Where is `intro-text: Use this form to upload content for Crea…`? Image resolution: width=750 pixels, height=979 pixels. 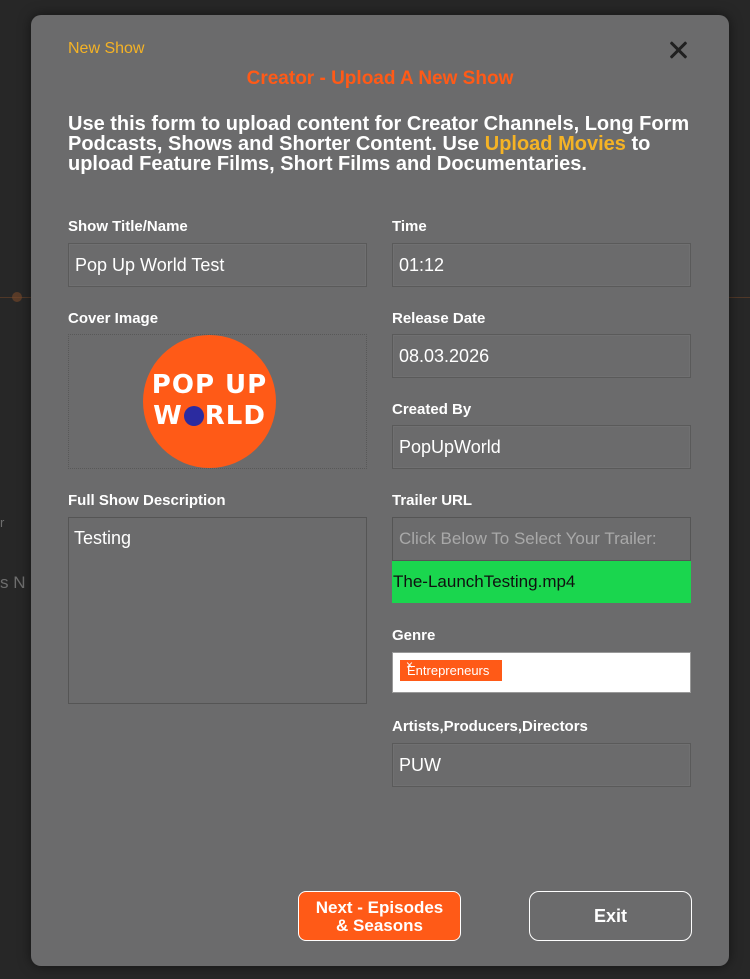
intro-text: Use this form to upload content for Crea… is located at coordinates (388, 144).